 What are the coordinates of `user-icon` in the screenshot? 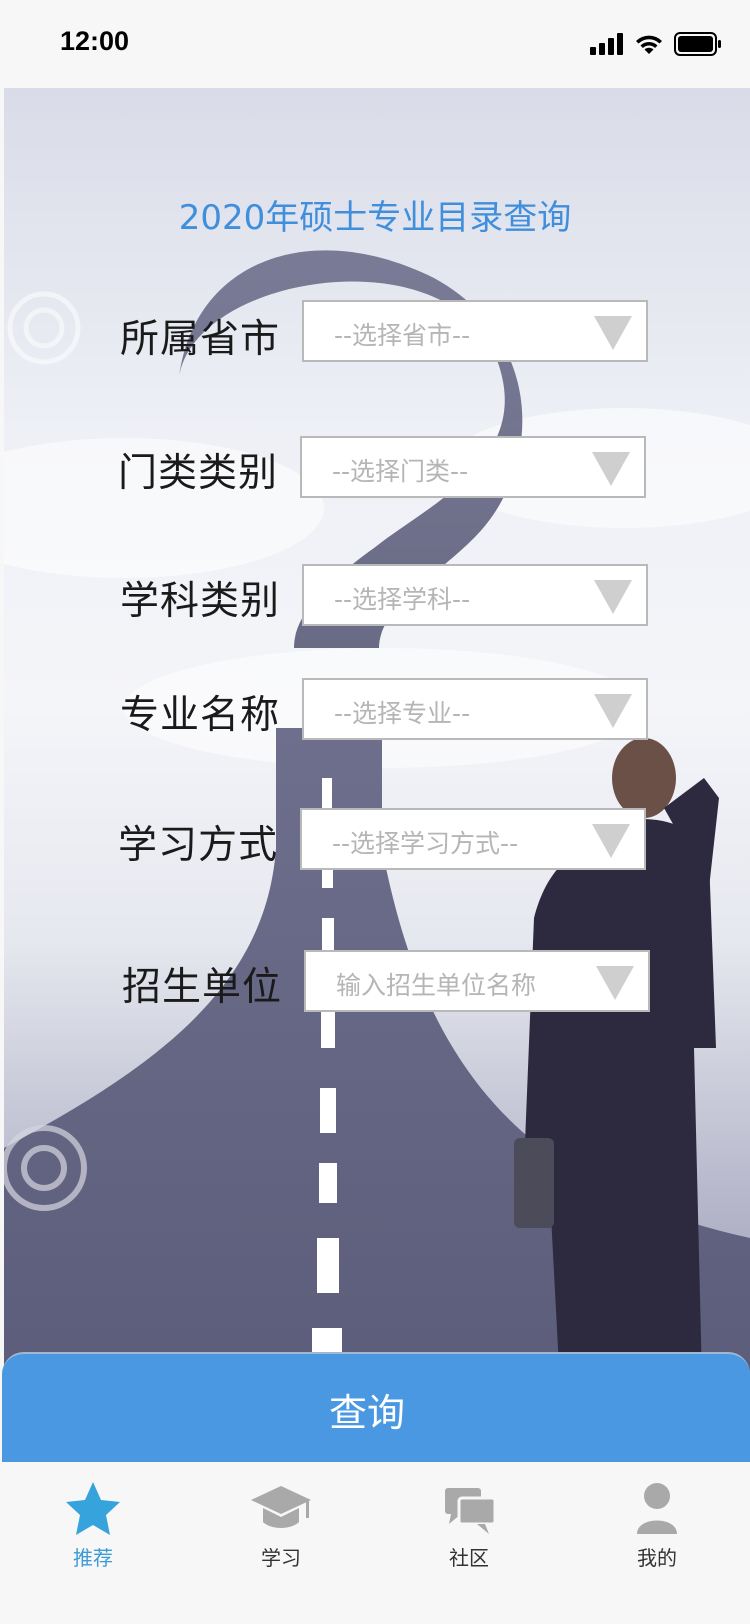 It's located at (657, 1508).